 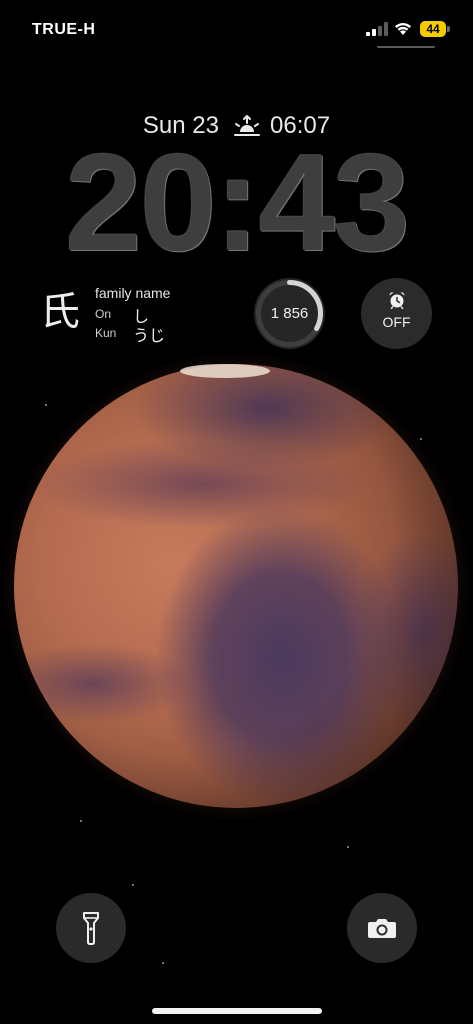 What do you see at coordinates (106, 333) in the screenshot?
I see `kun-reading-label: Kun` at bounding box center [106, 333].